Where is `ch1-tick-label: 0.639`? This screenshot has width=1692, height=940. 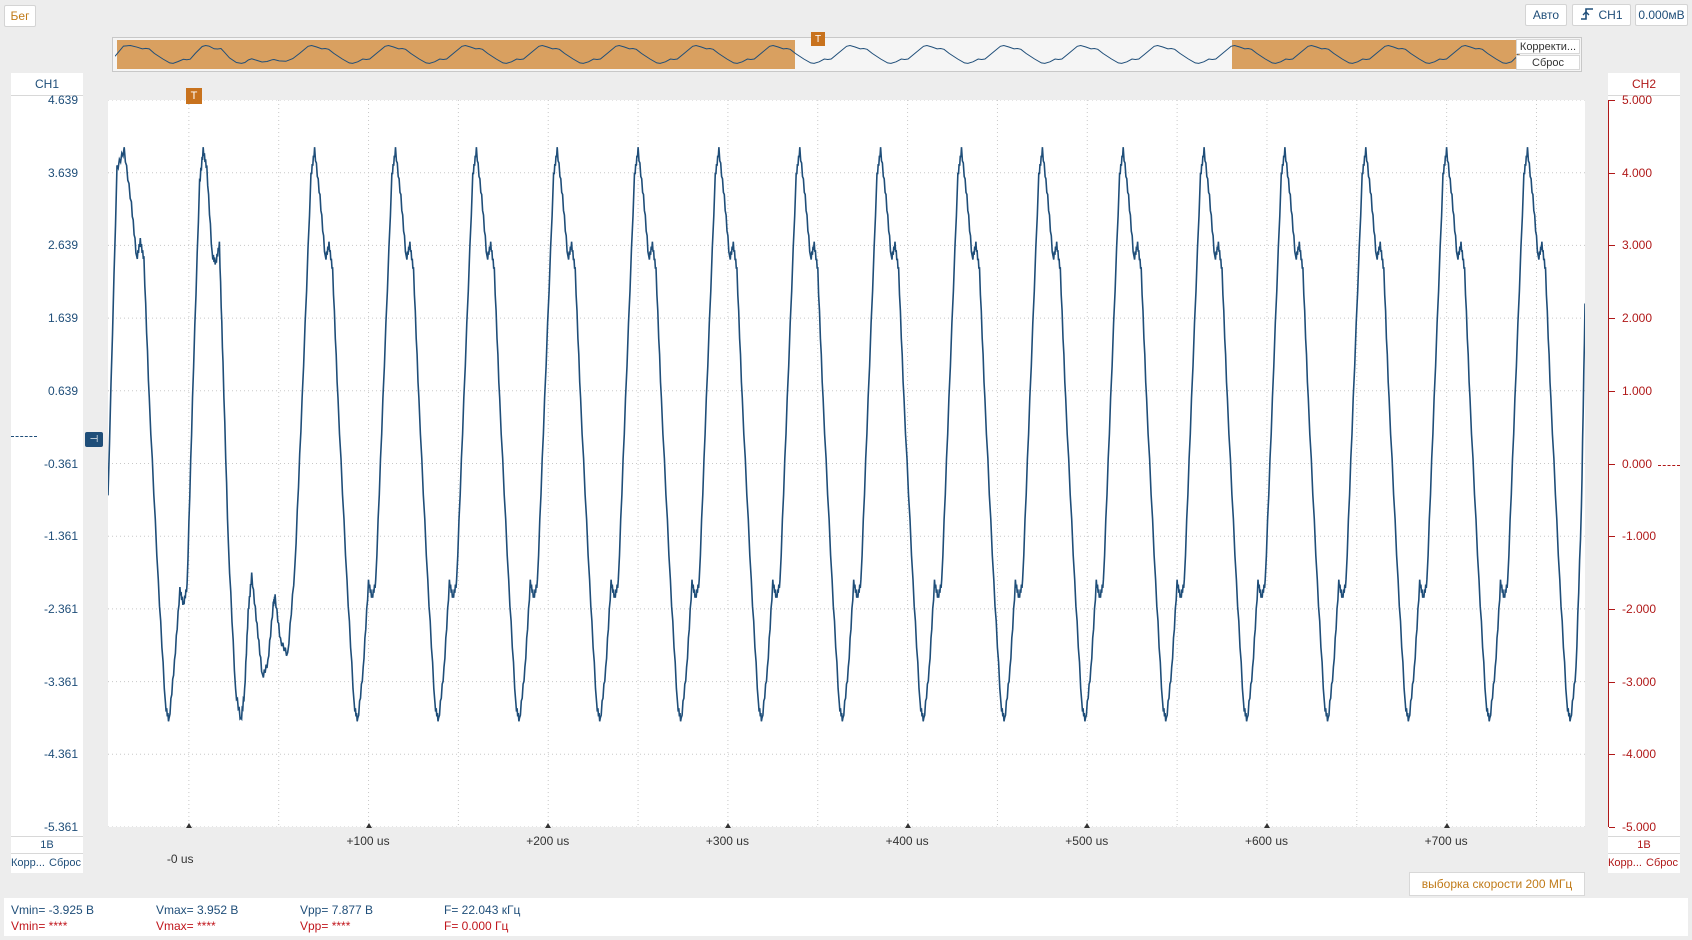
ch1-tick-label: 0.639 is located at coordinates (62, 390).